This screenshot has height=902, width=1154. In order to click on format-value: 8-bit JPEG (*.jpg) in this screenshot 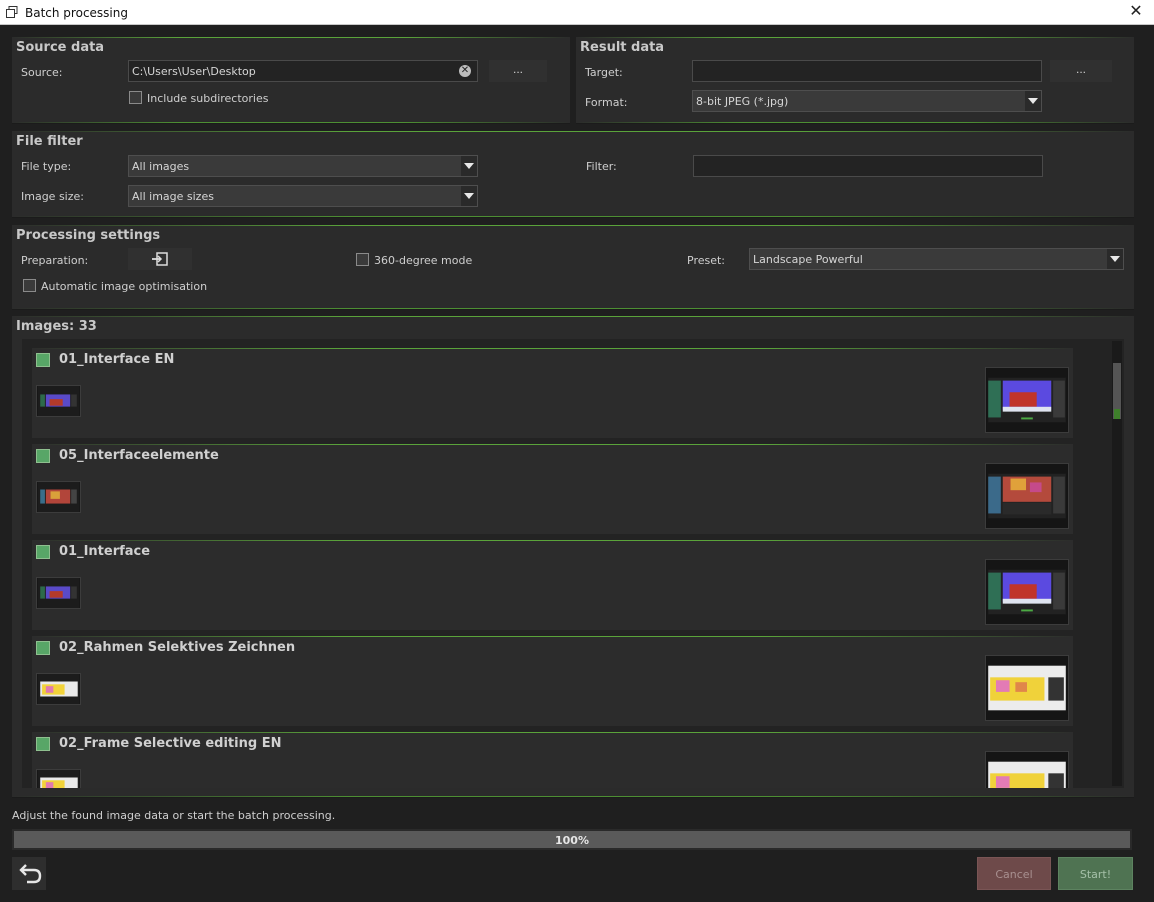, I will do `click(742, 101)`.